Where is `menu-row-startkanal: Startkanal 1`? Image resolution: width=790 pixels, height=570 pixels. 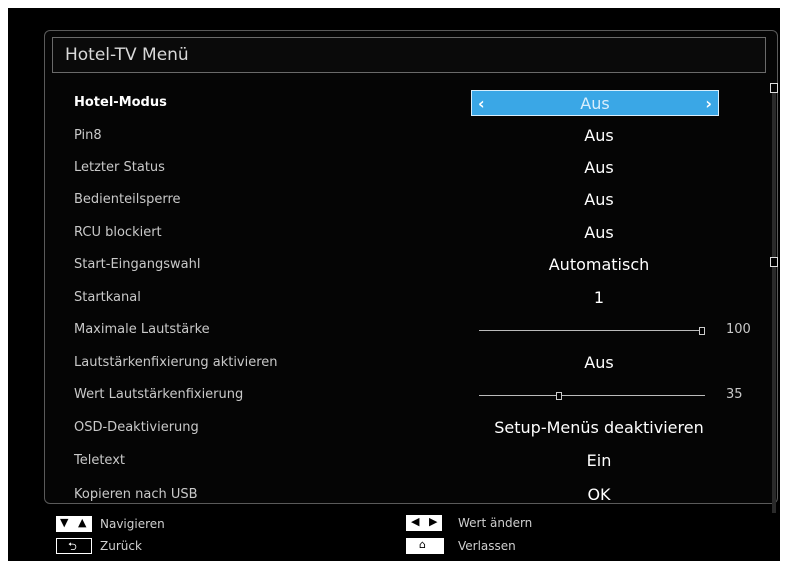 menu-row-startkanal: Startkanal 1 is located at coordinates (424, 299).